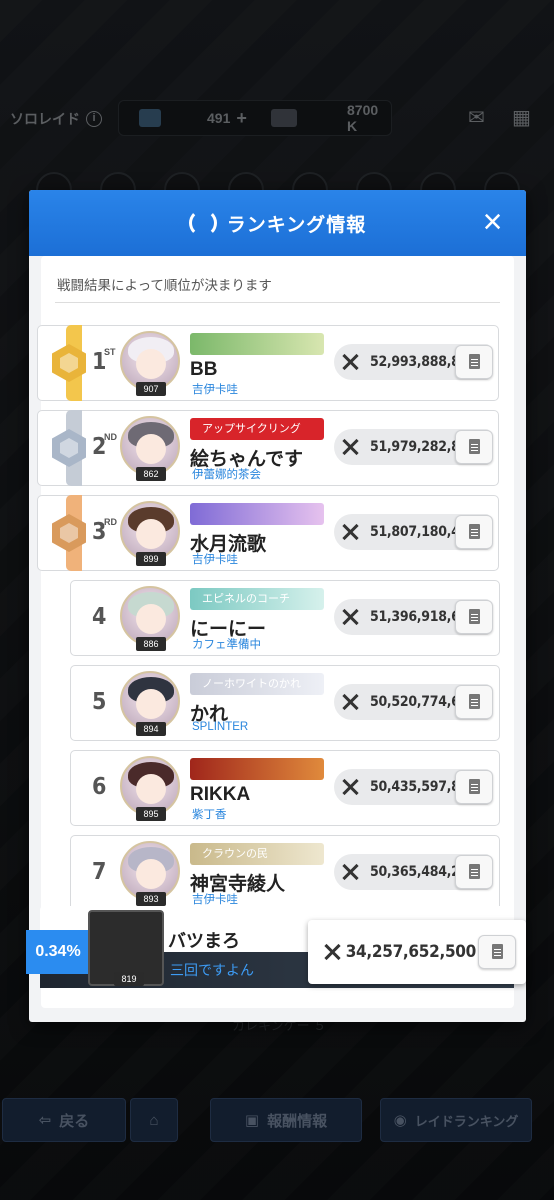  Describe the element at coordinates (257, 429) in the screenshot. I see `title-banner: アップサイクリング` at that location.